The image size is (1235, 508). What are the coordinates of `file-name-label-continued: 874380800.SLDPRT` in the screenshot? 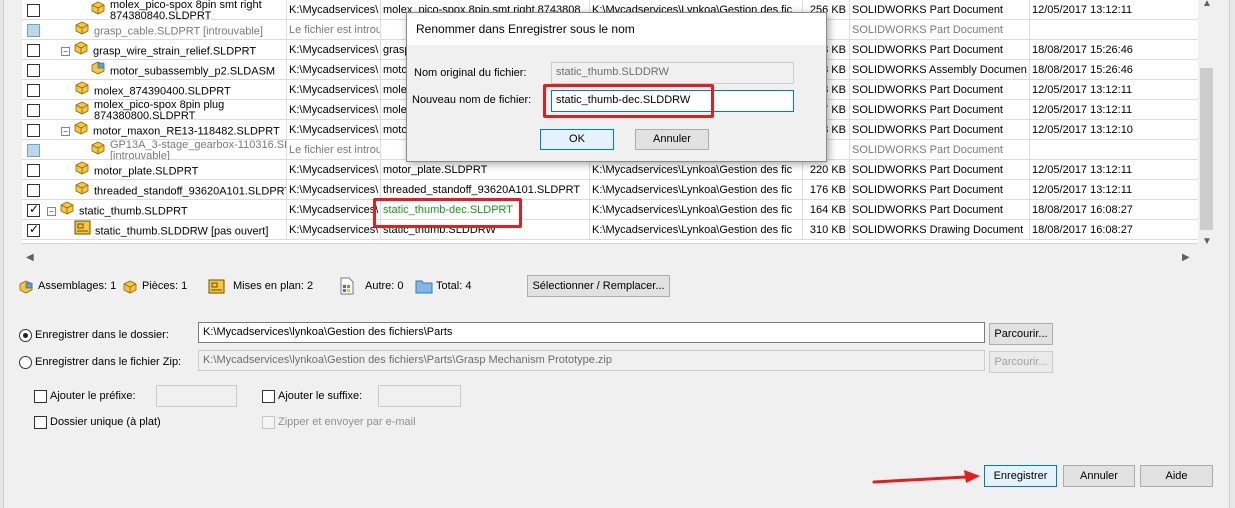 It's located at (145, 115).